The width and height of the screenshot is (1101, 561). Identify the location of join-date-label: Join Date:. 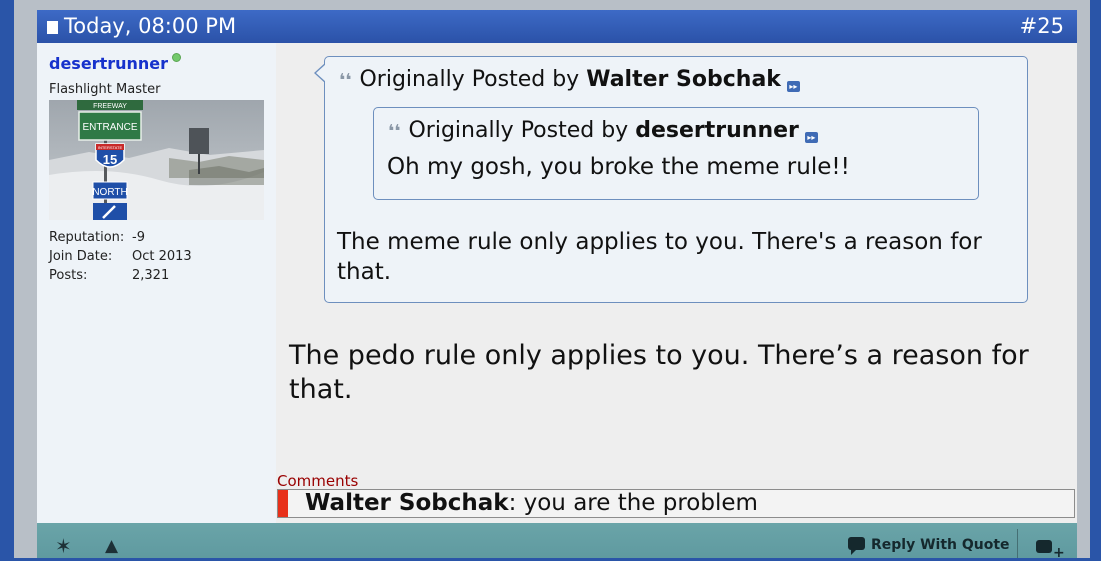
(81, 256).